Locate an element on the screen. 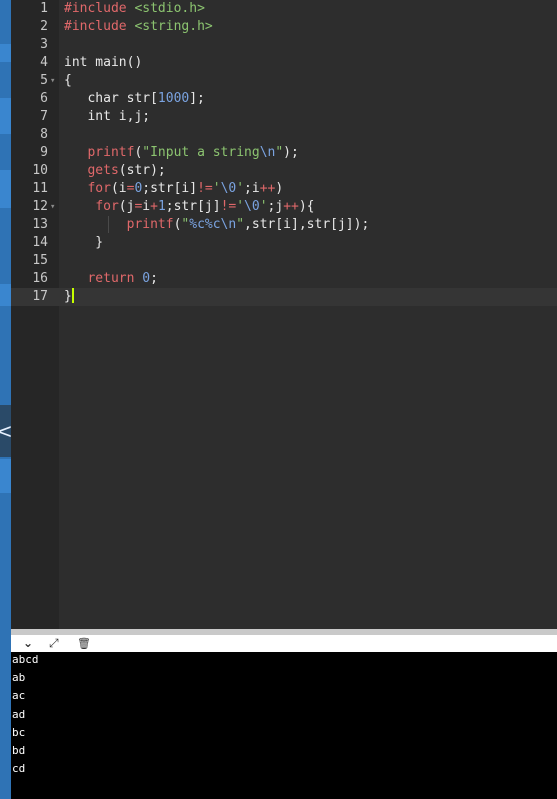 The width and height of the screenshot is (557, 799). line-number: 1 is located at coordinates (44, 8).